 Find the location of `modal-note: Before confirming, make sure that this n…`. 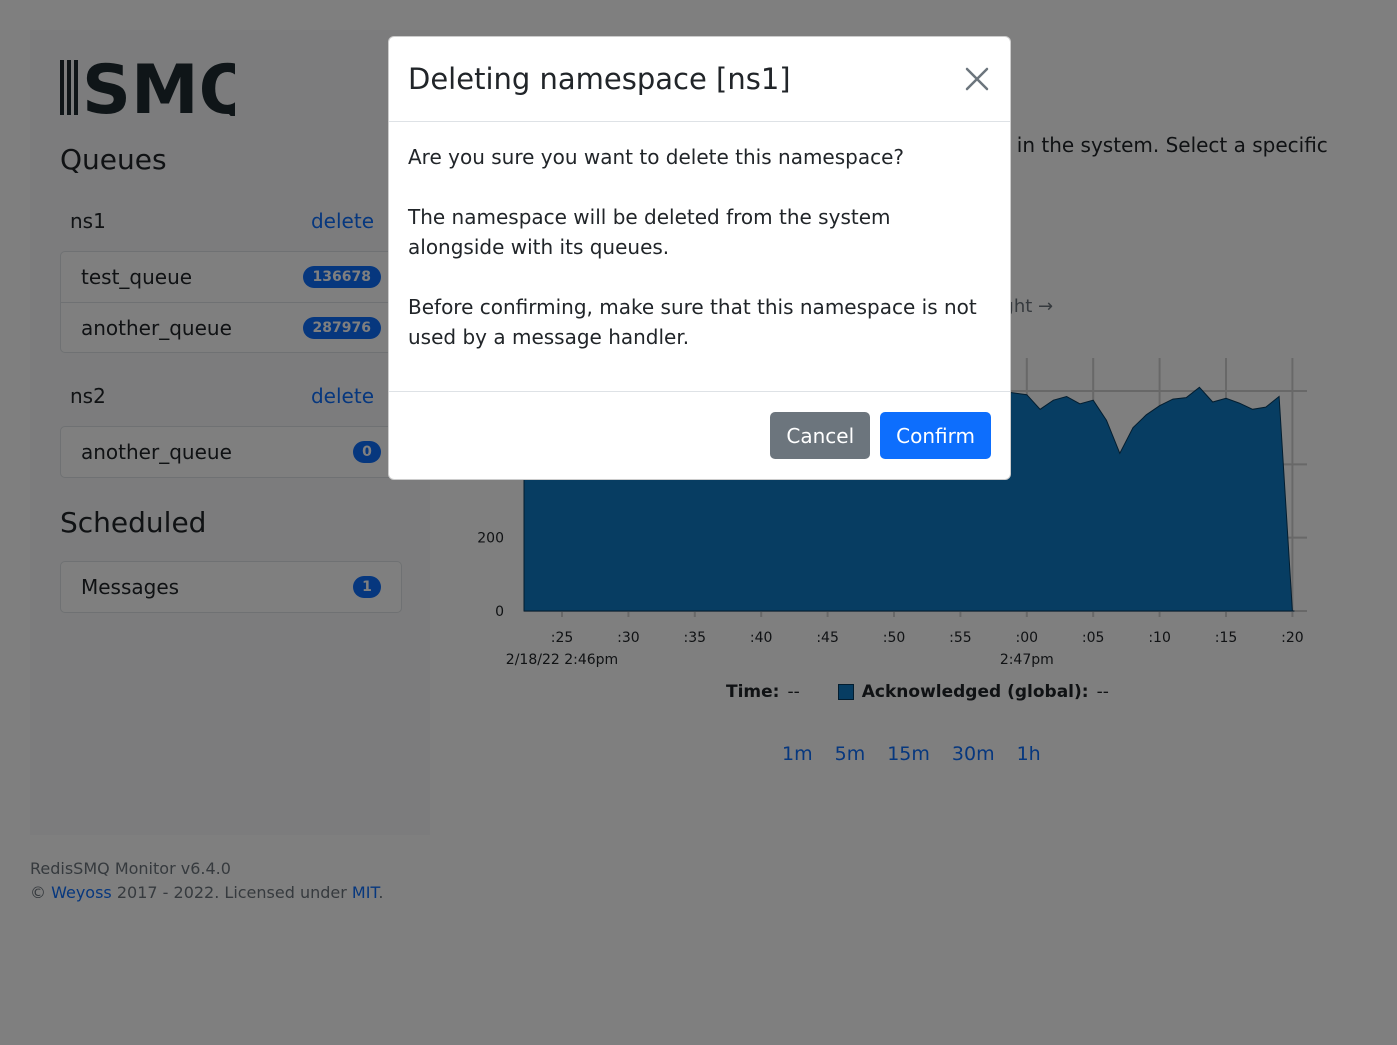

modal-note: Before confirming, make sure that this n… is located at coordinates (692, 322).